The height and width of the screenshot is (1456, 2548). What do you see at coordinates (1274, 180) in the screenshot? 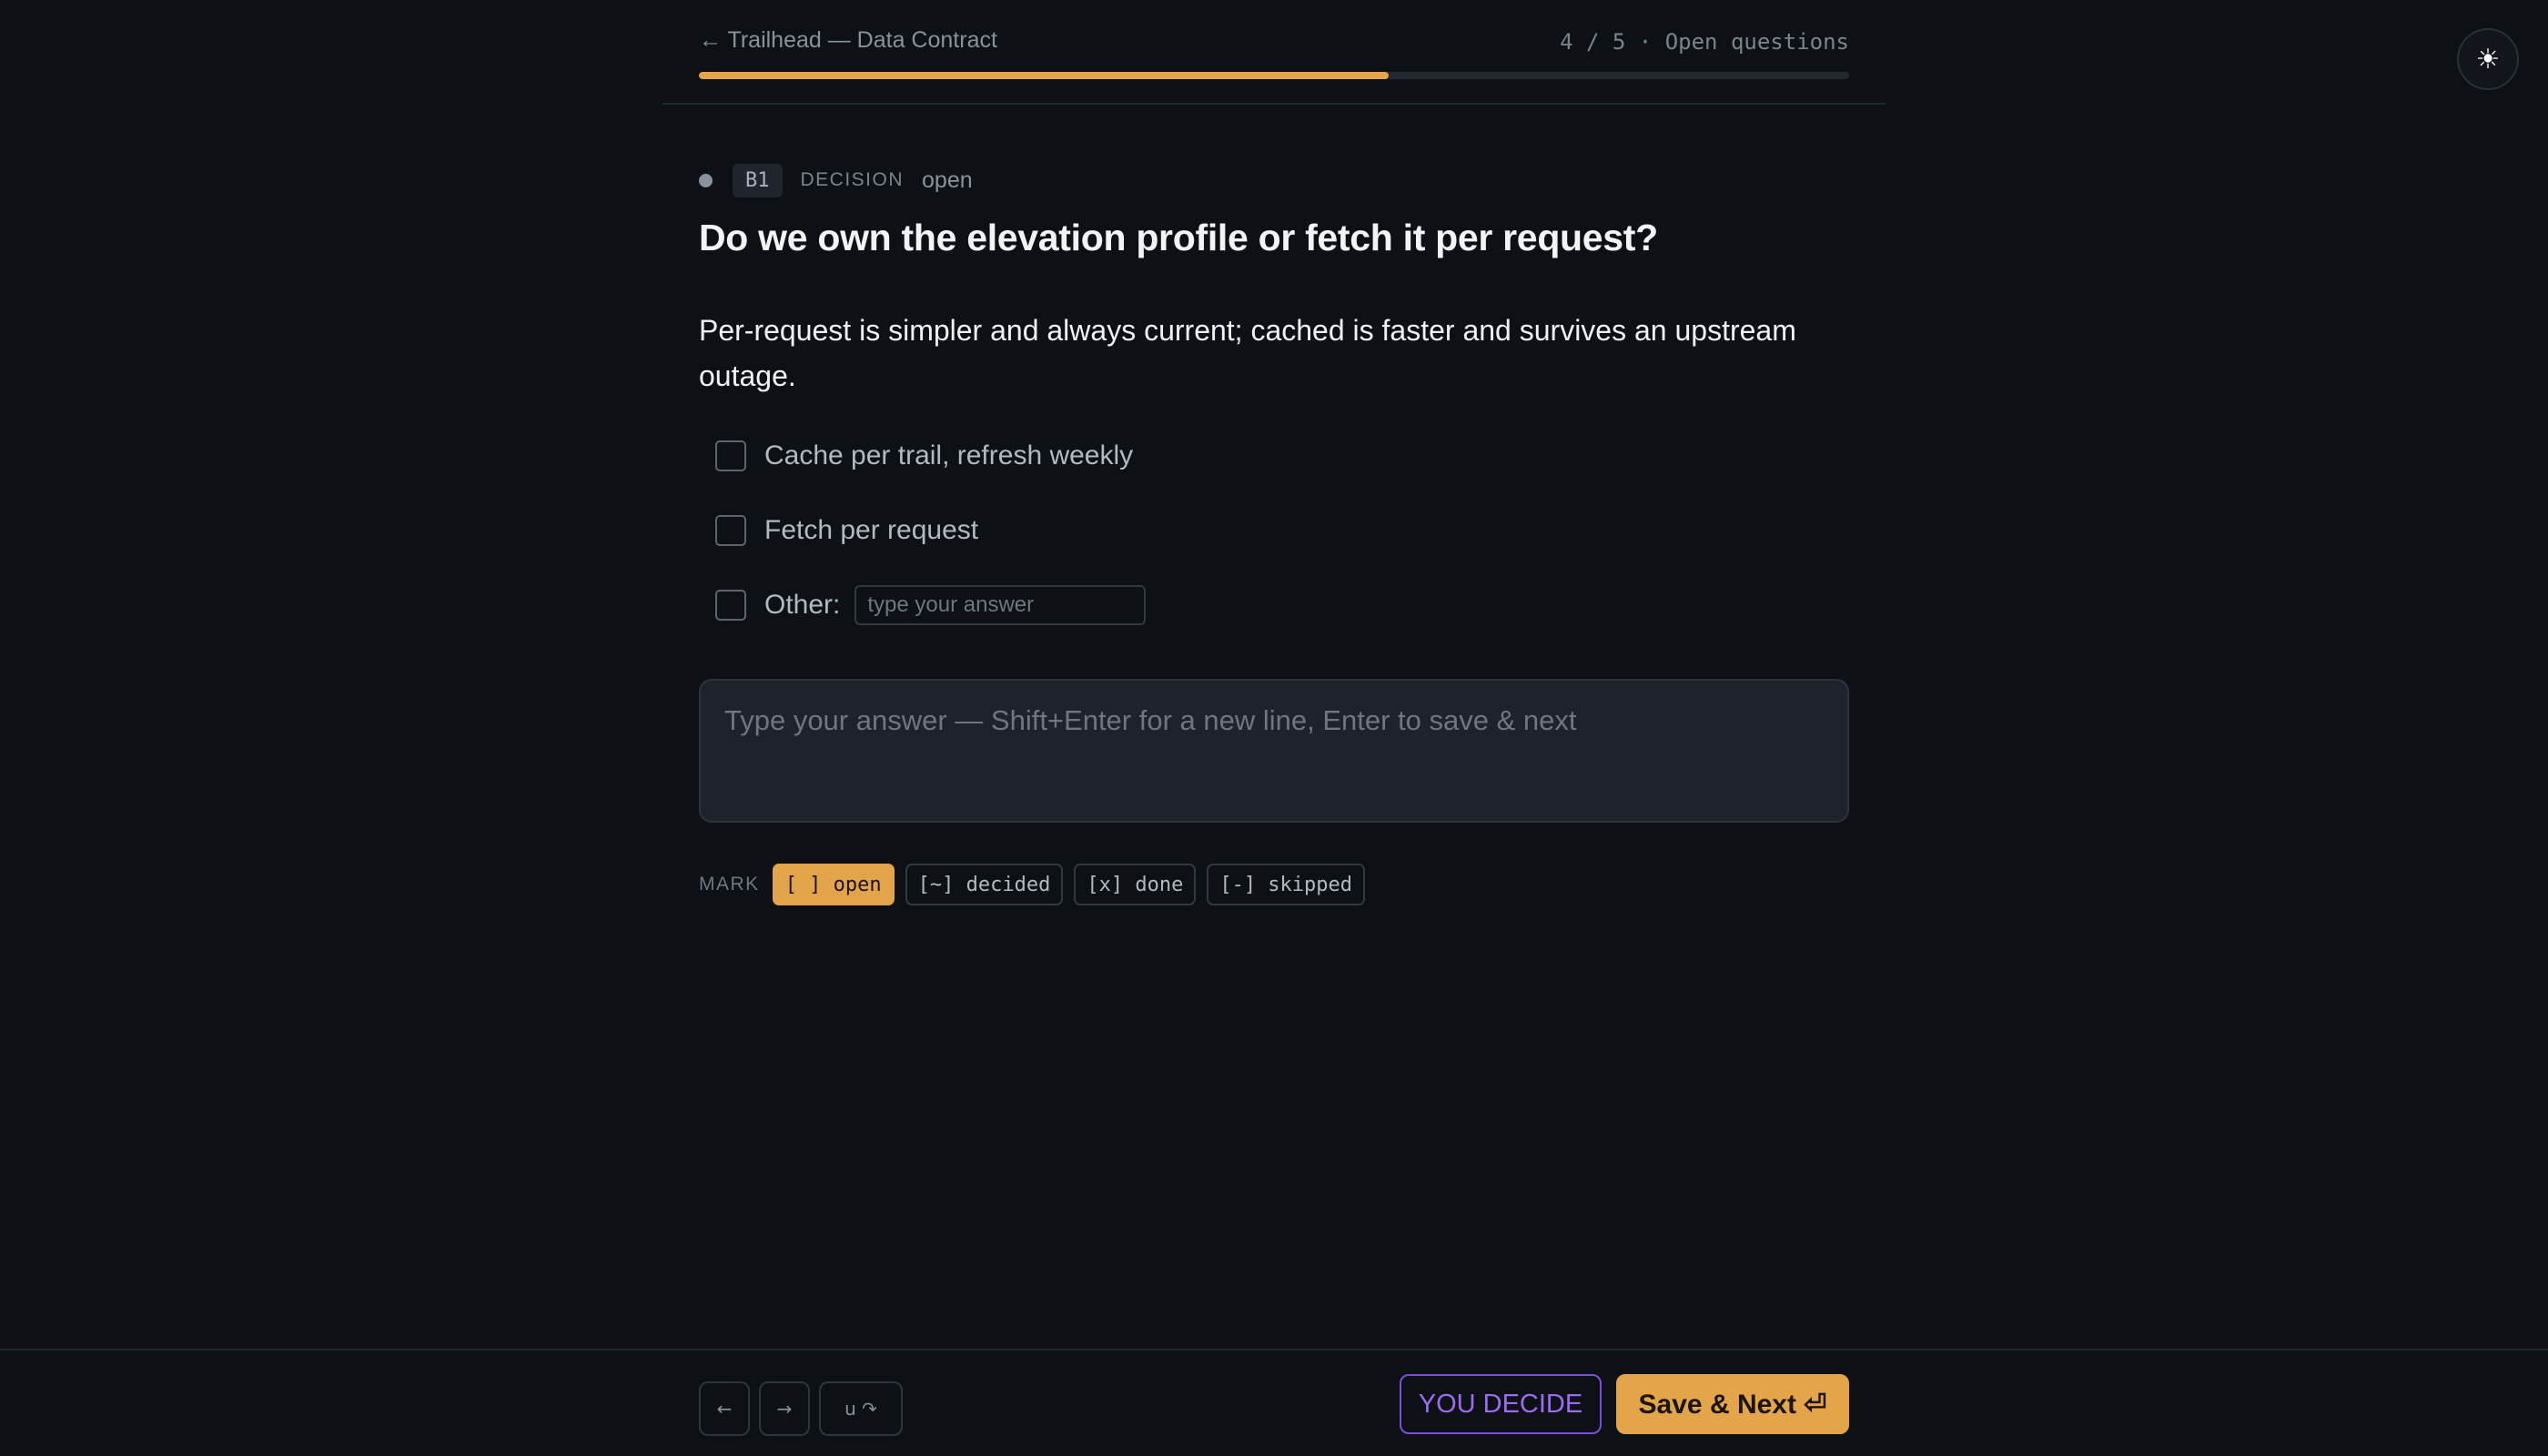
I see `question-meta: B1 DECISION open` at bounding box center [1274, 180].